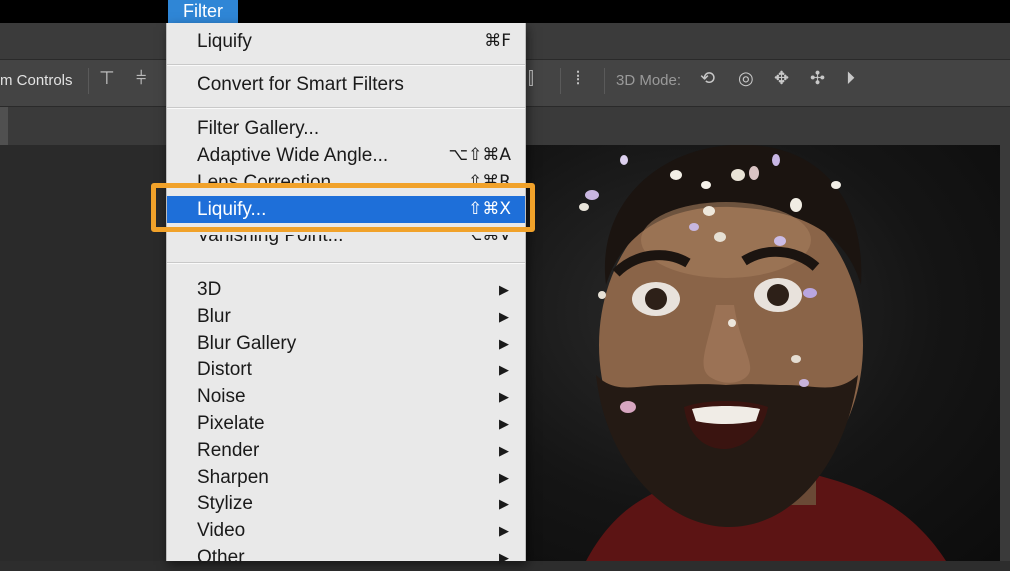  What do you see at coordinates (346, 477) in the screenshot?
I see `menu-item-sharpen: Sharpen ▶` at bounding box center [346, 477].